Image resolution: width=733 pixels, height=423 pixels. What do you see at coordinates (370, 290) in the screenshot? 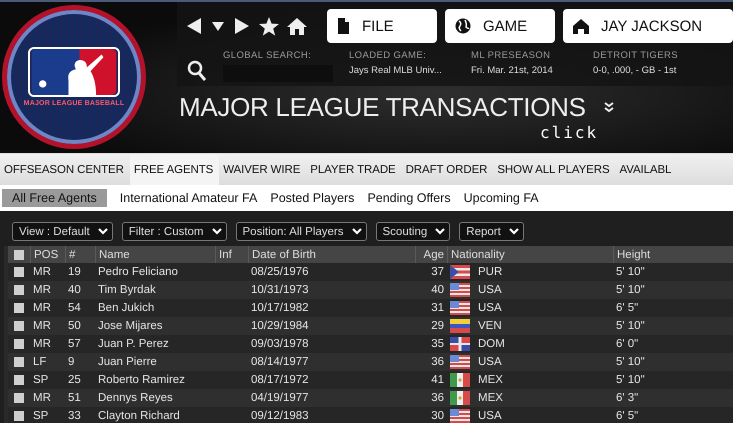
I see `table-row: MR 40 Tim Byrdak 10/31/1973 40 USA 5' 10"` at bounding box center [370, 290].